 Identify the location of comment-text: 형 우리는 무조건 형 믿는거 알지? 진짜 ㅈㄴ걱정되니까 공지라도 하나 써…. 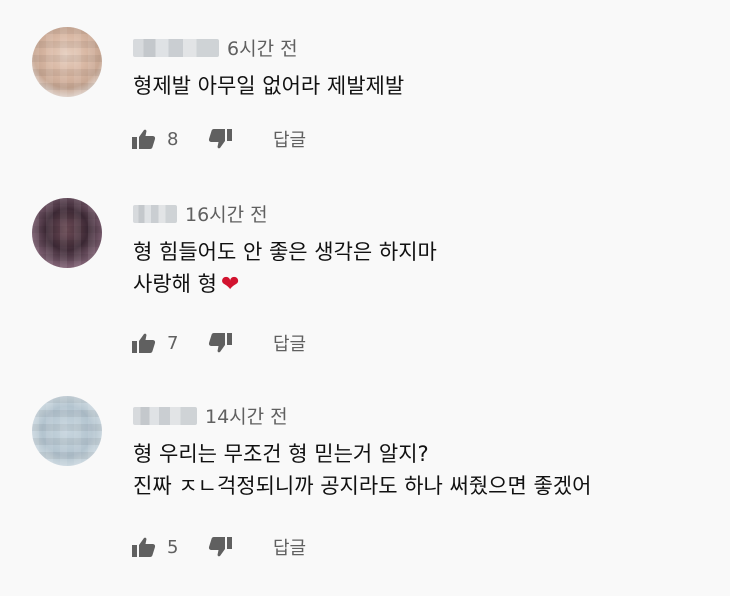
(362, 470).